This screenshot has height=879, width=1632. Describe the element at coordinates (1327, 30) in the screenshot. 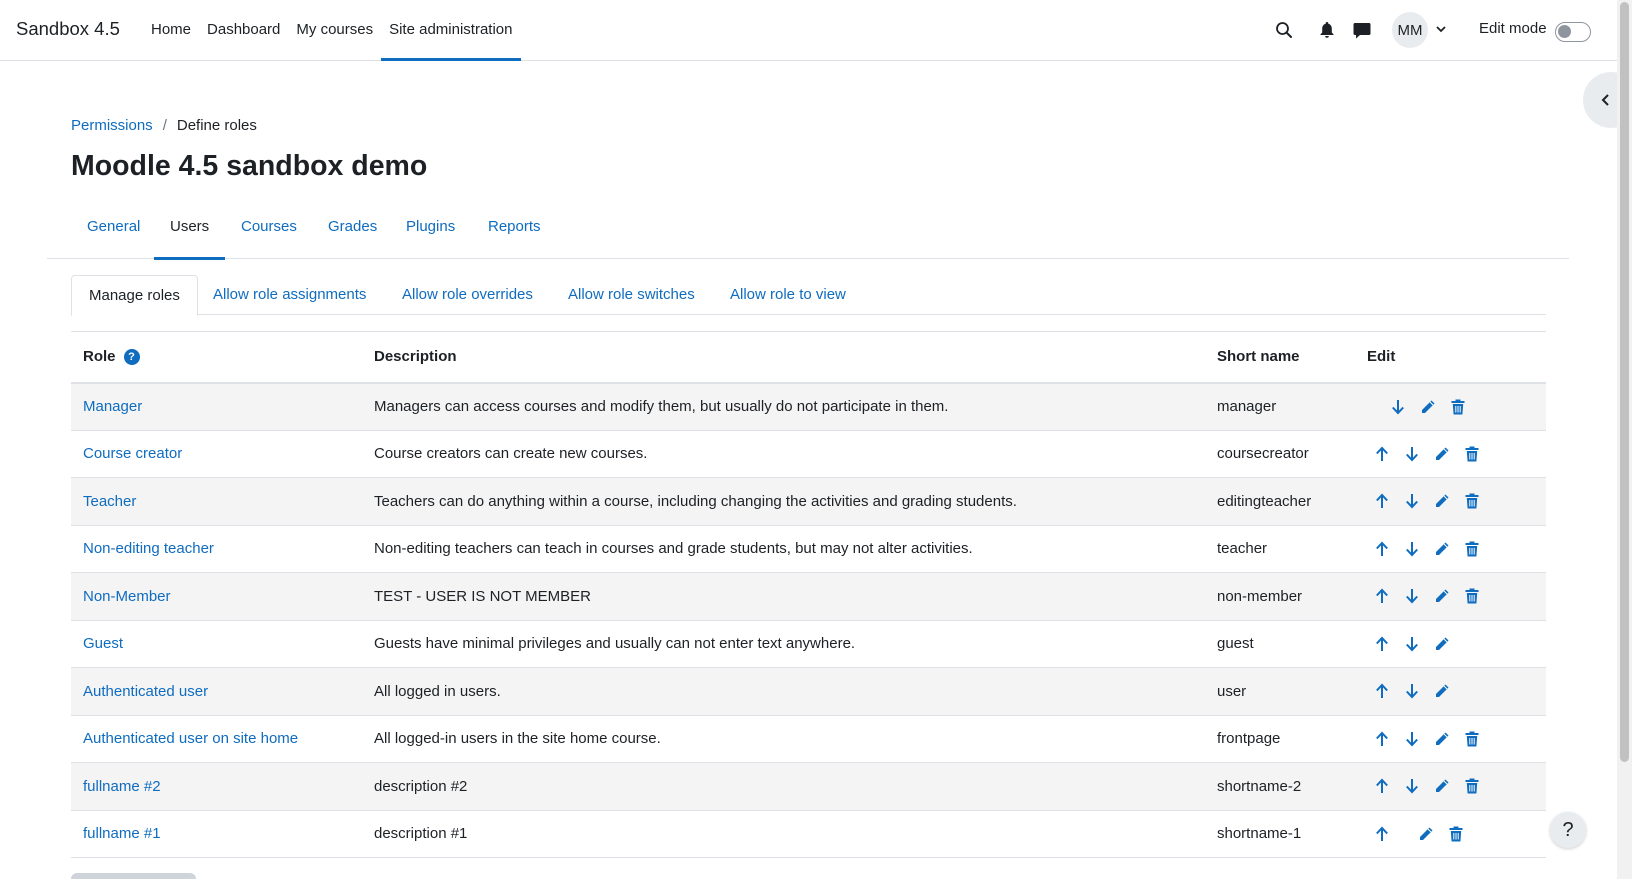

I see `bell-icon` at that location.